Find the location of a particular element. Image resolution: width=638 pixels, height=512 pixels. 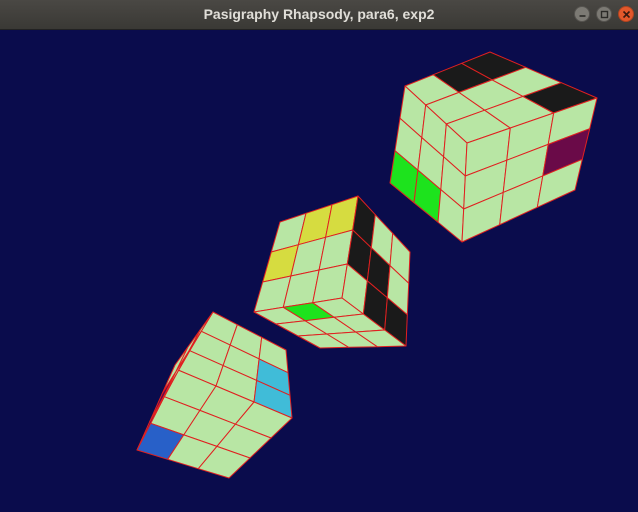

maximize-button is located at coordinates (604, 14).